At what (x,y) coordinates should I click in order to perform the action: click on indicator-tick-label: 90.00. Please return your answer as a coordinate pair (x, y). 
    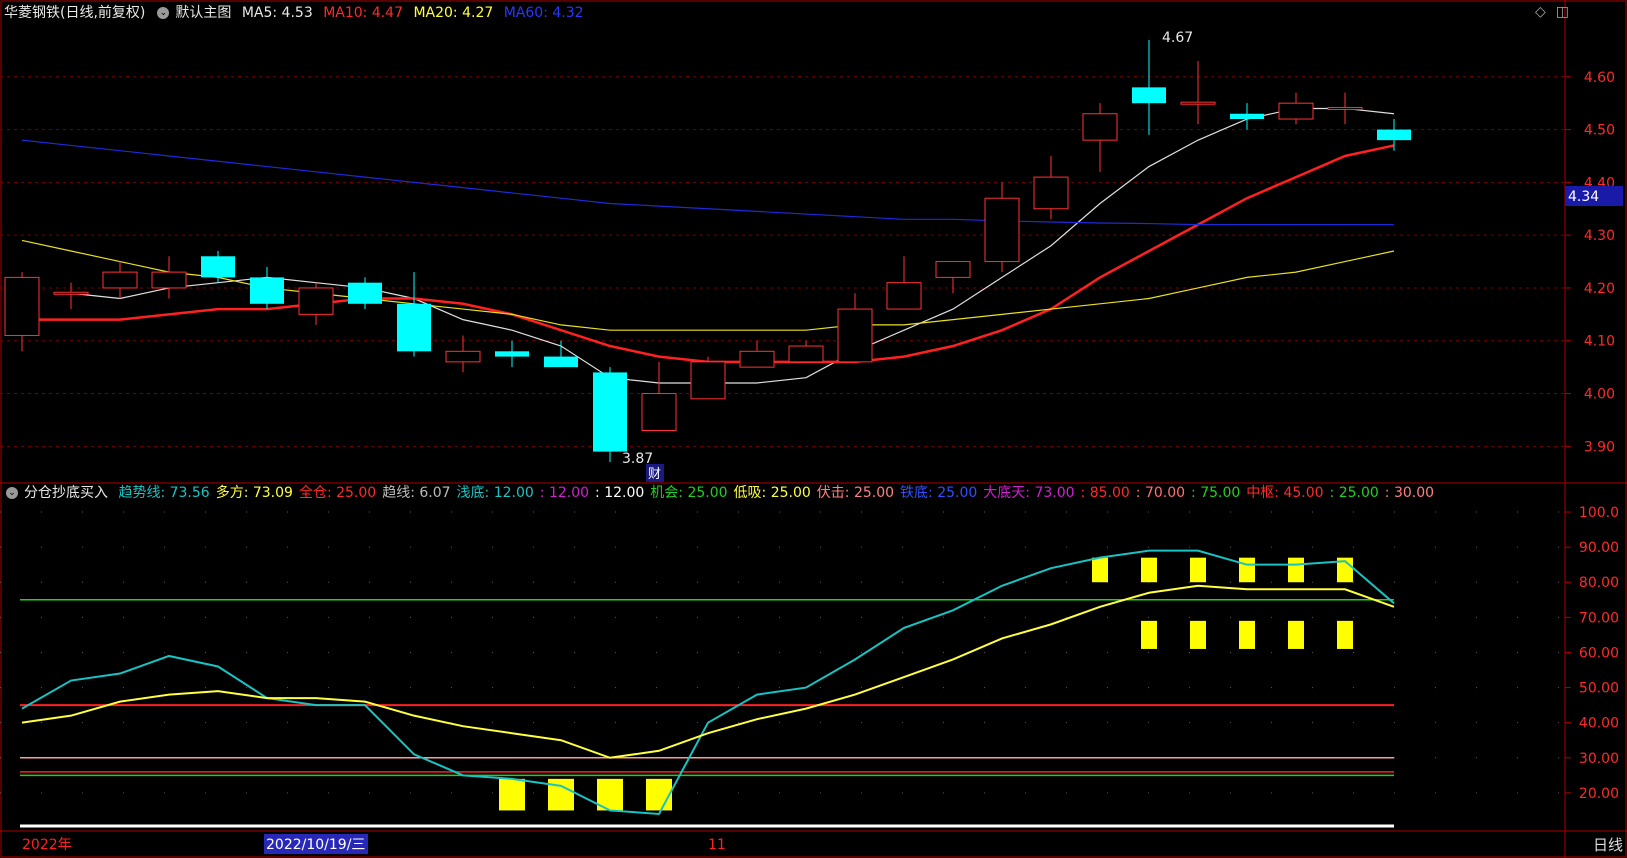
    Looking at the image, I should click on (1599, 548).